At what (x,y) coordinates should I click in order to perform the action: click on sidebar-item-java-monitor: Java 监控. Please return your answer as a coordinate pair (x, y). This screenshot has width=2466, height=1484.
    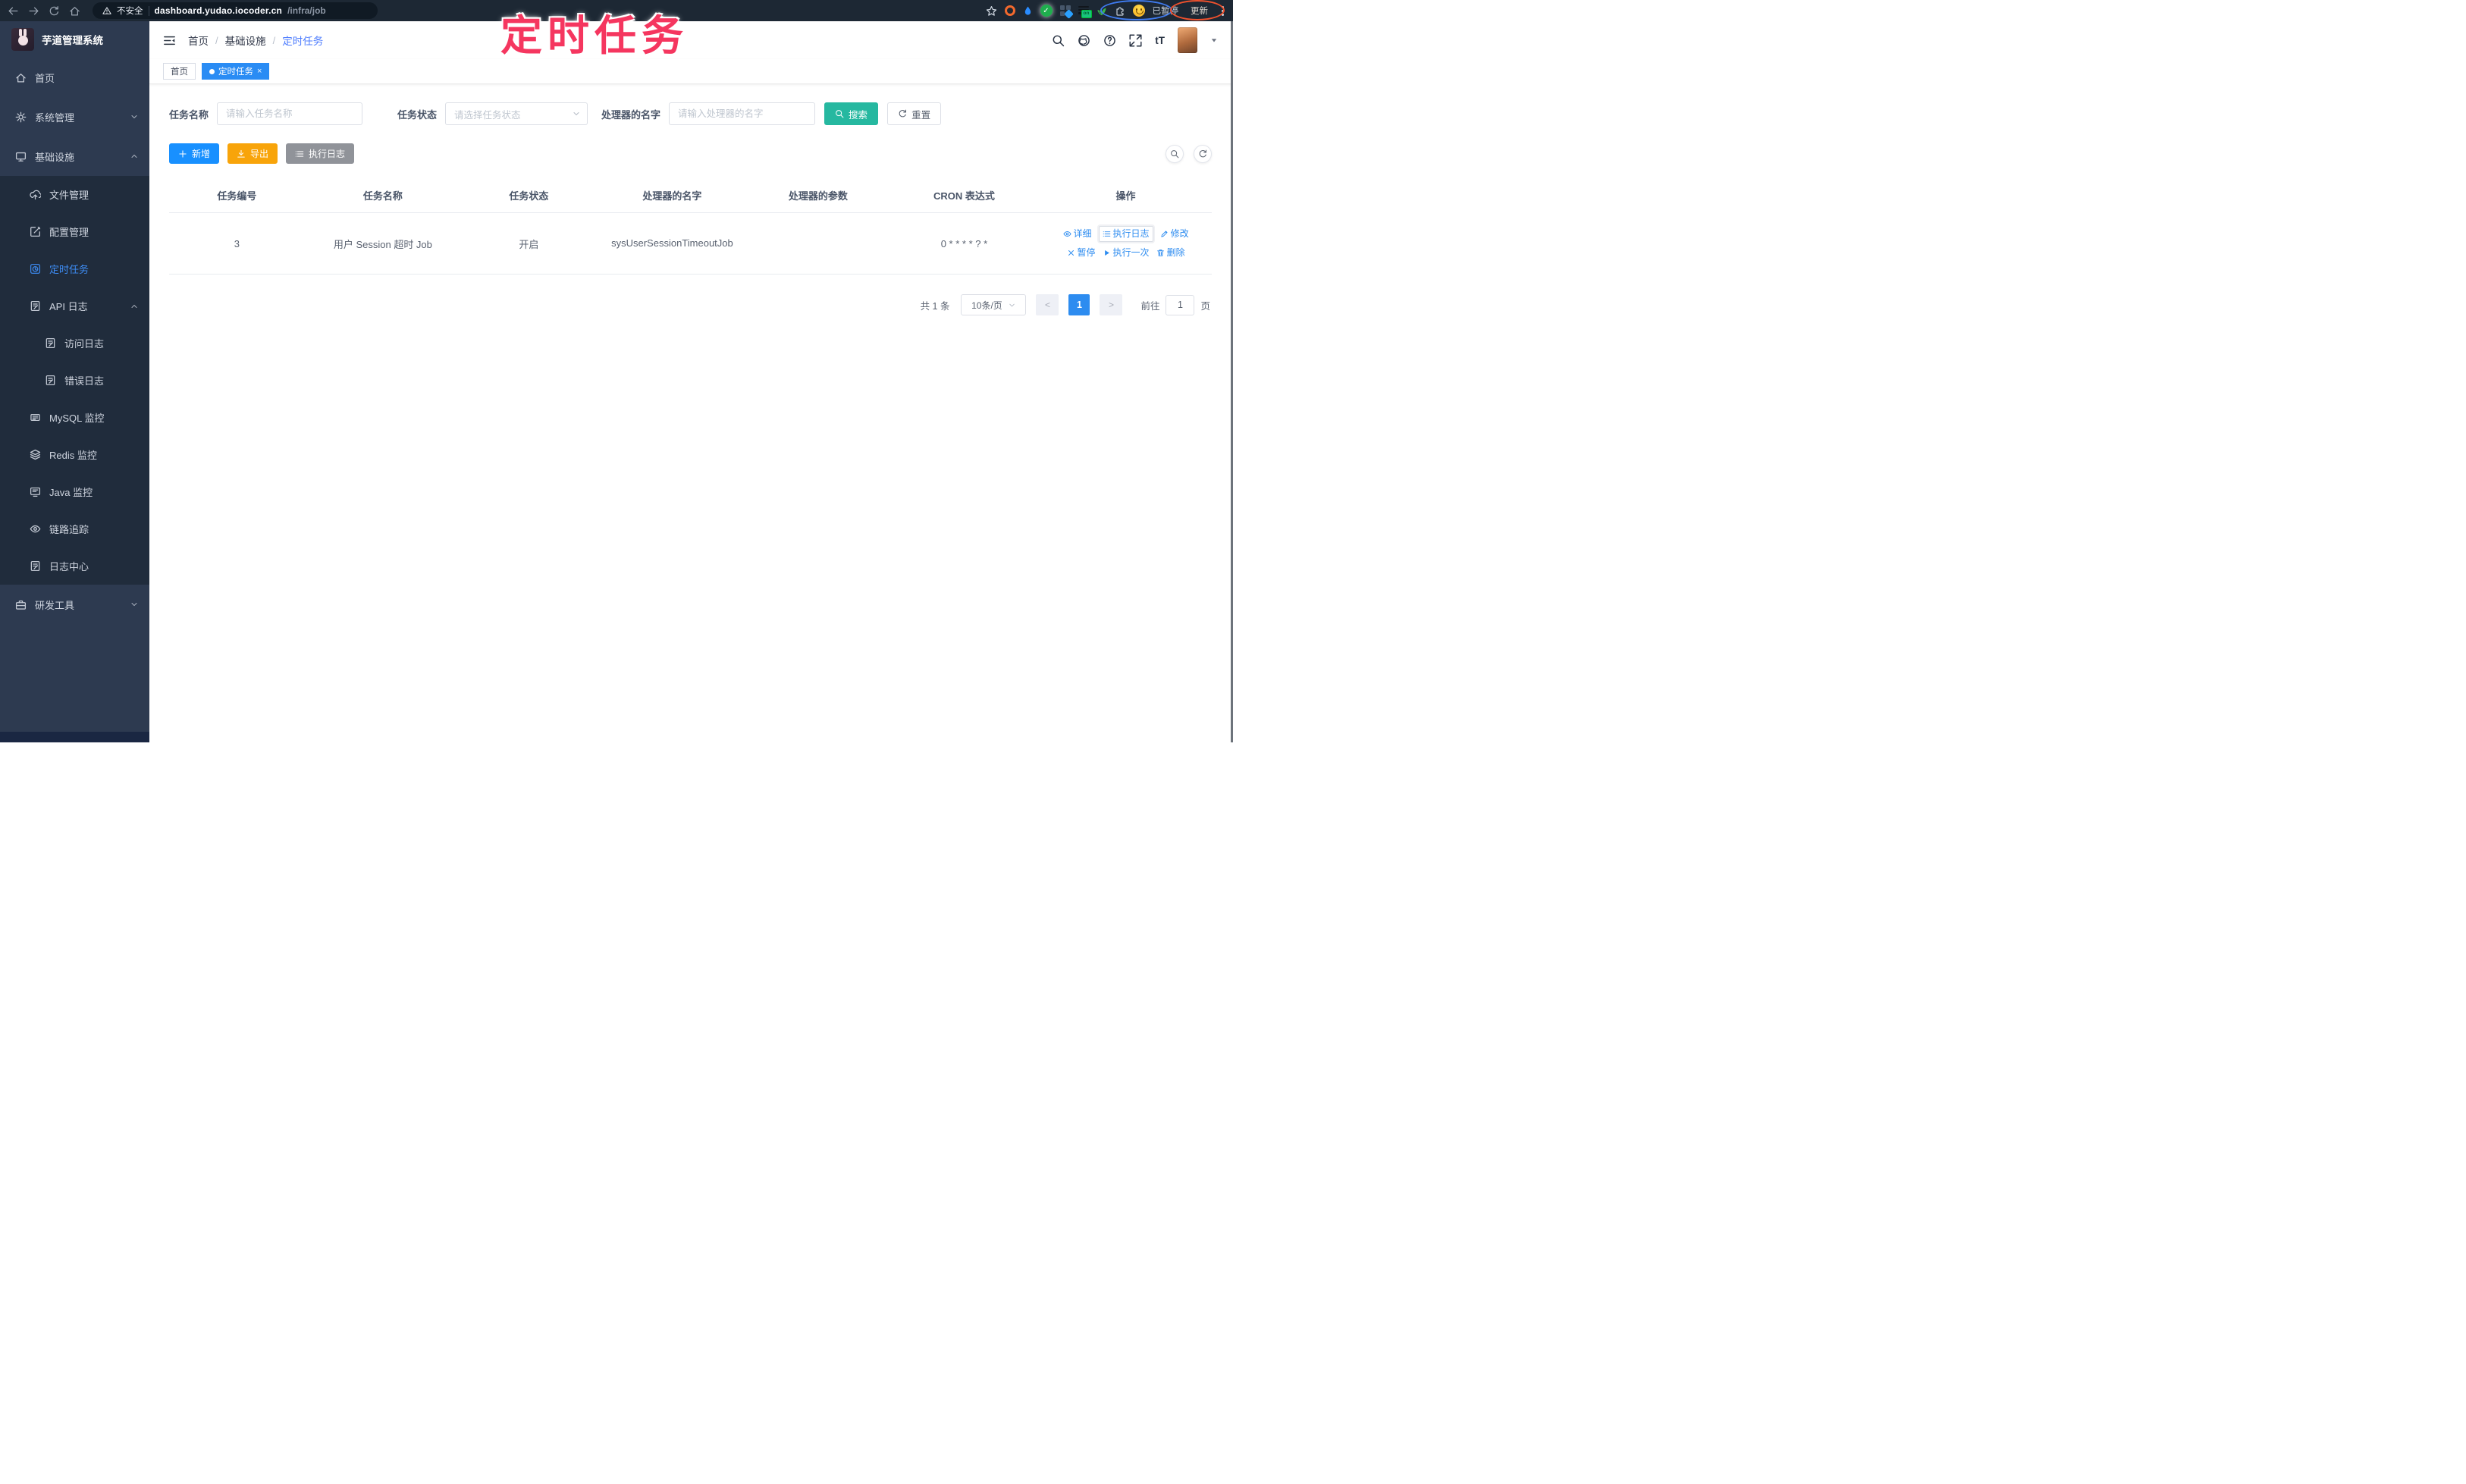
    Looking at the image, I should click on (74, 491).